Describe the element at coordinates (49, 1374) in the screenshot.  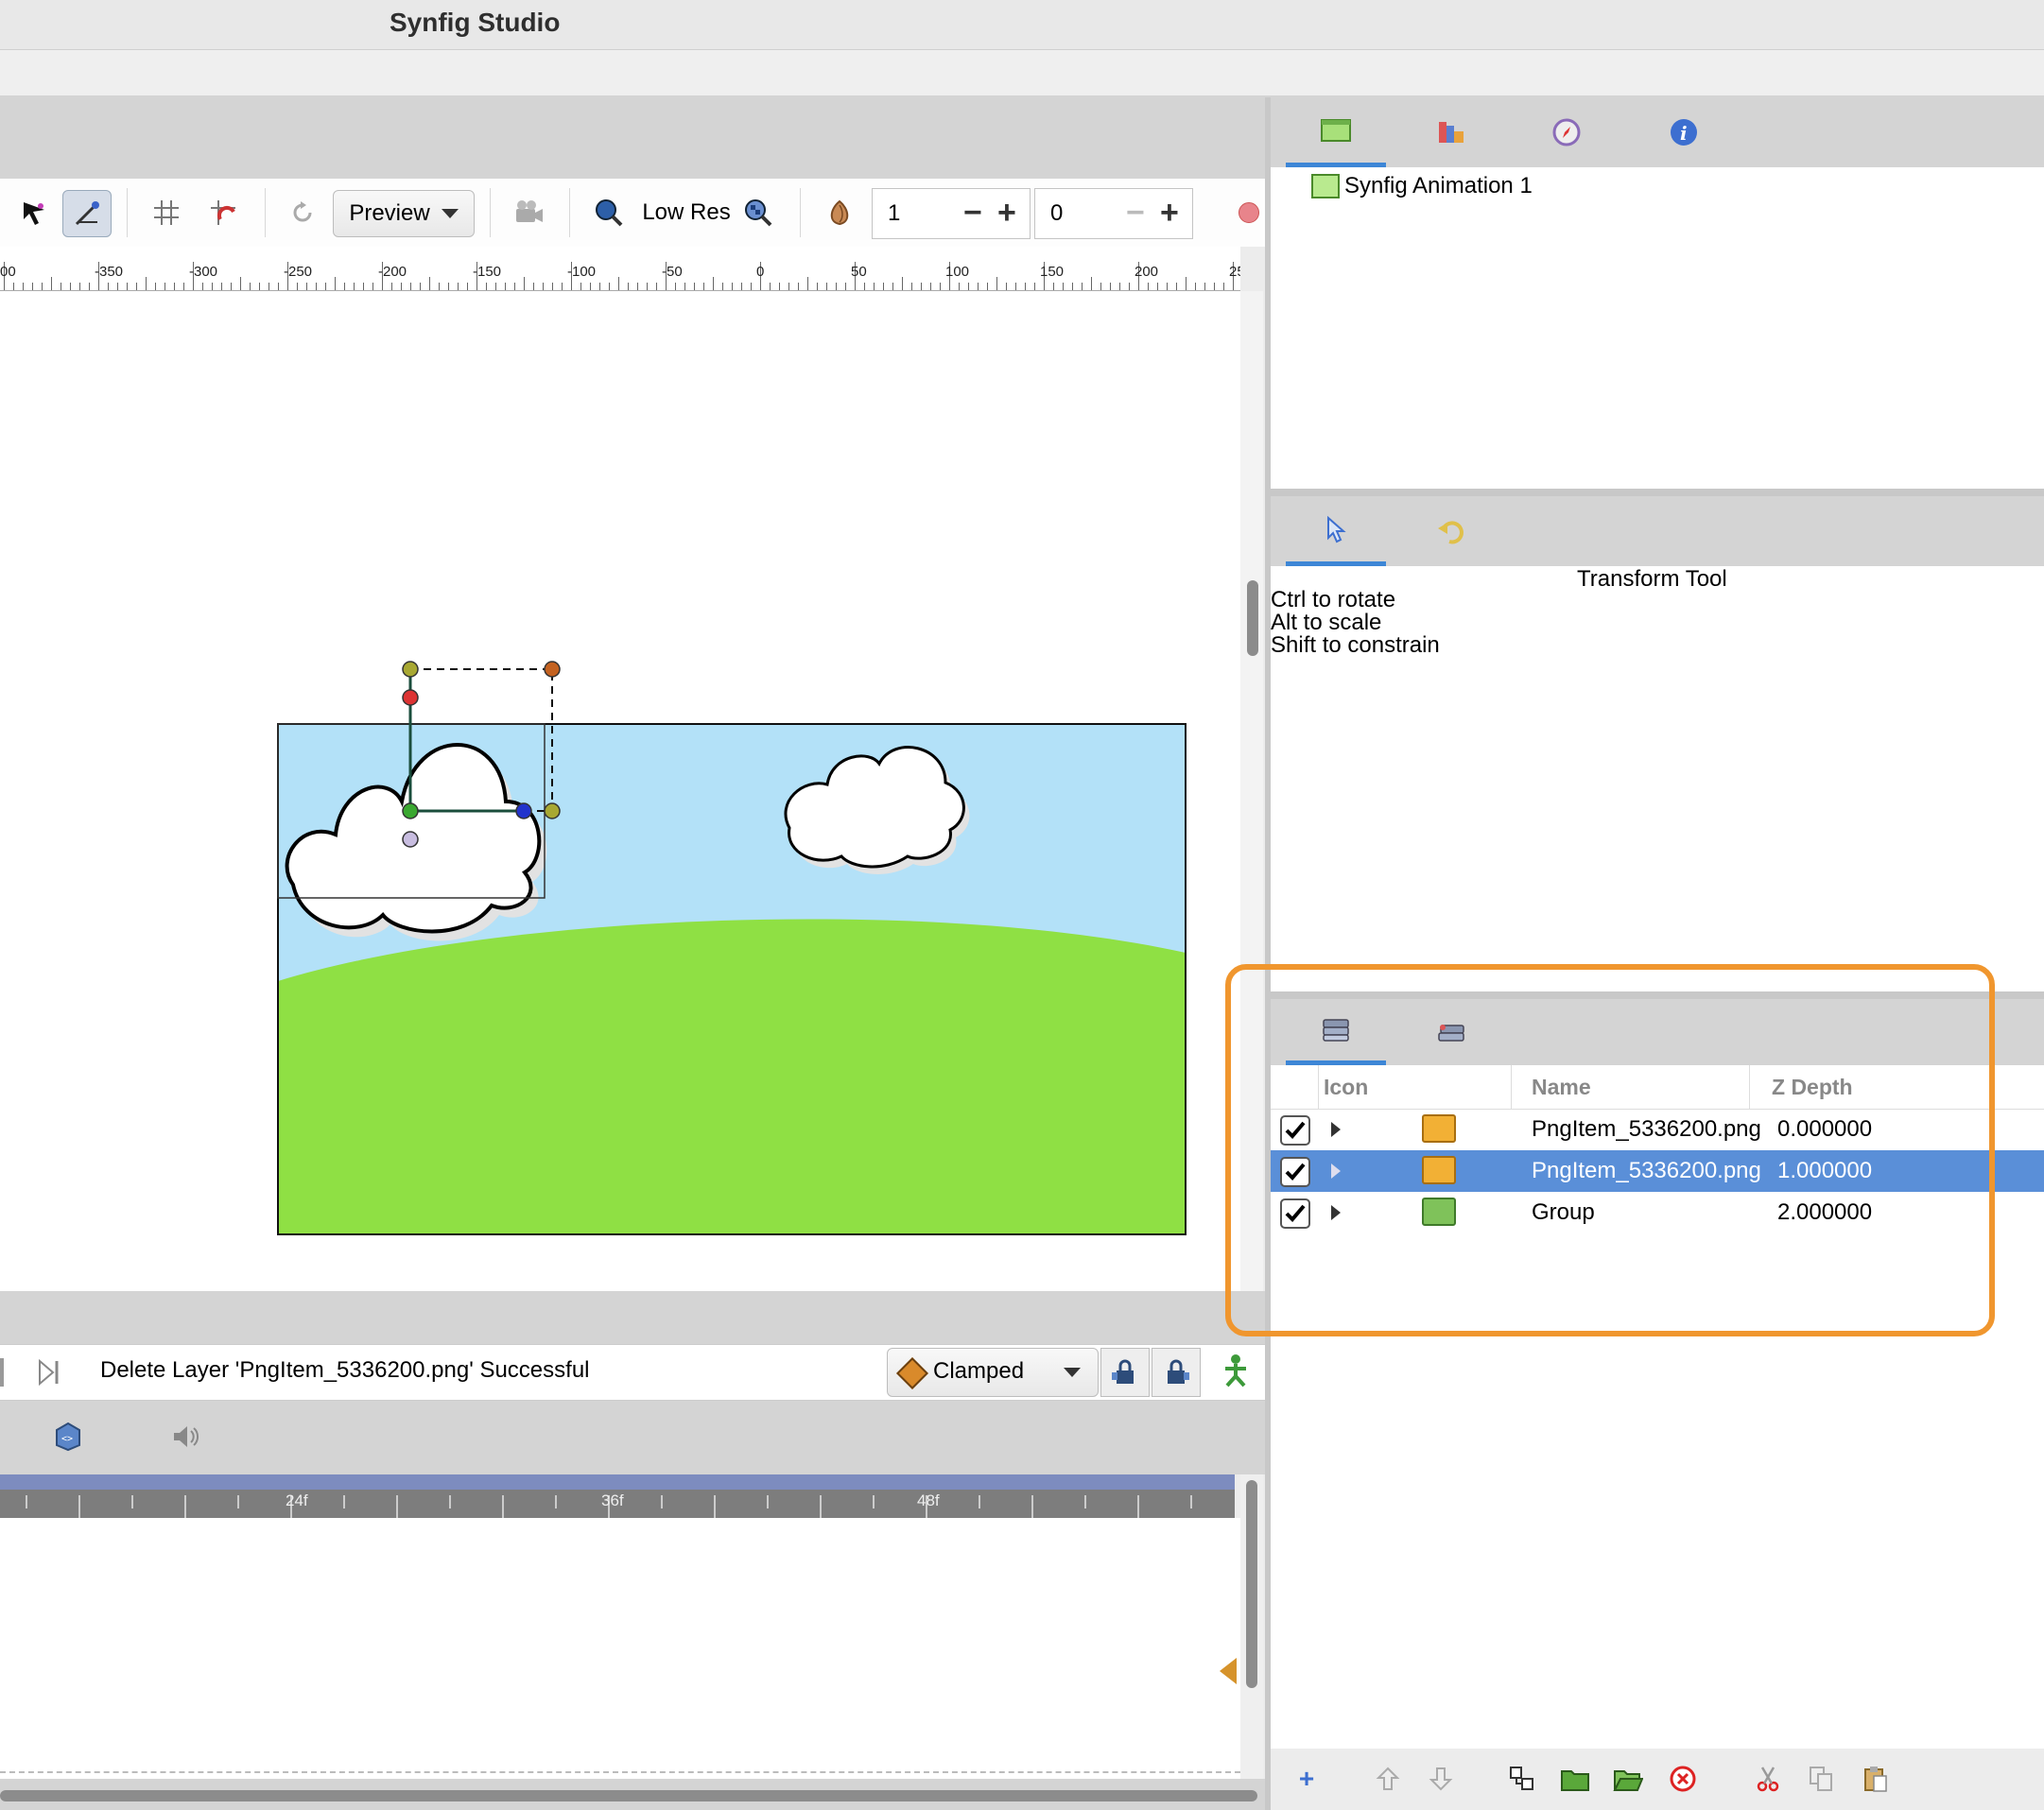
I see `seek-end-button` at that location.